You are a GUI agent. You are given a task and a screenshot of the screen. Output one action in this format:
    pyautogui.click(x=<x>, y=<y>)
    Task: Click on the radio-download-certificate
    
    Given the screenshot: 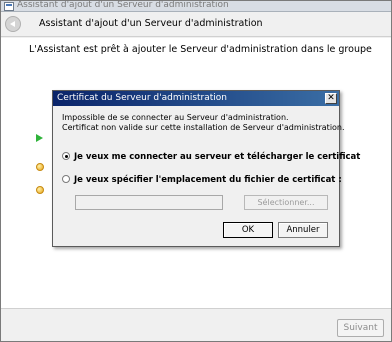 What is the action you would take?
    pyautogui.click(x=66, y=156)
    